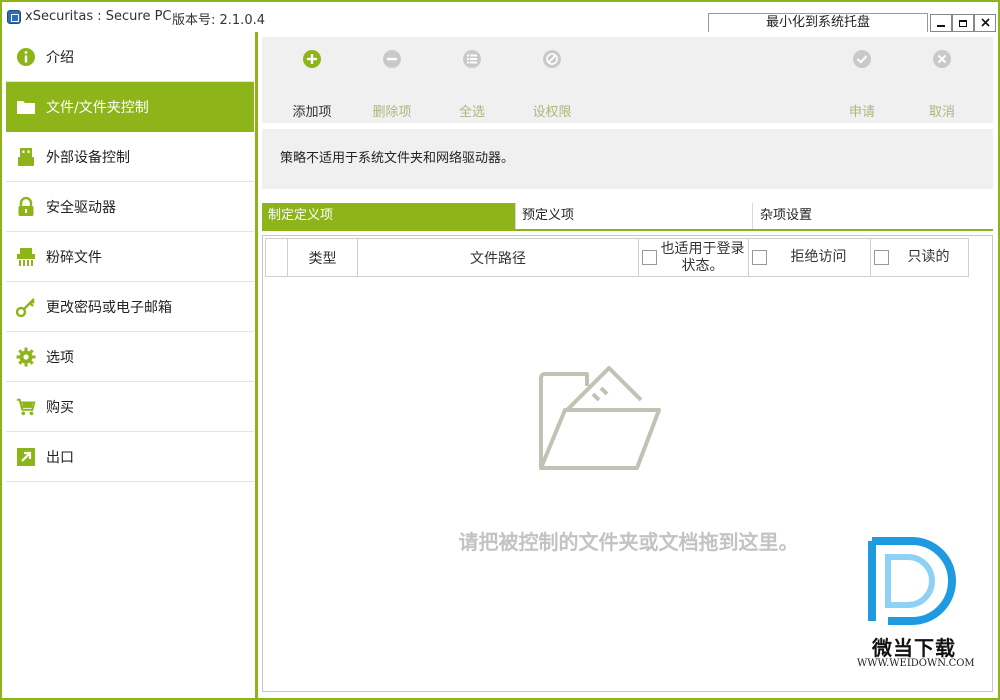 This screenshot has height=700, width=1000. Describe the element at coordinates (627, 80) in the screenshot. I see `toolbar: 添加项 删除项 全选 设权限 申请 取消` at that location.